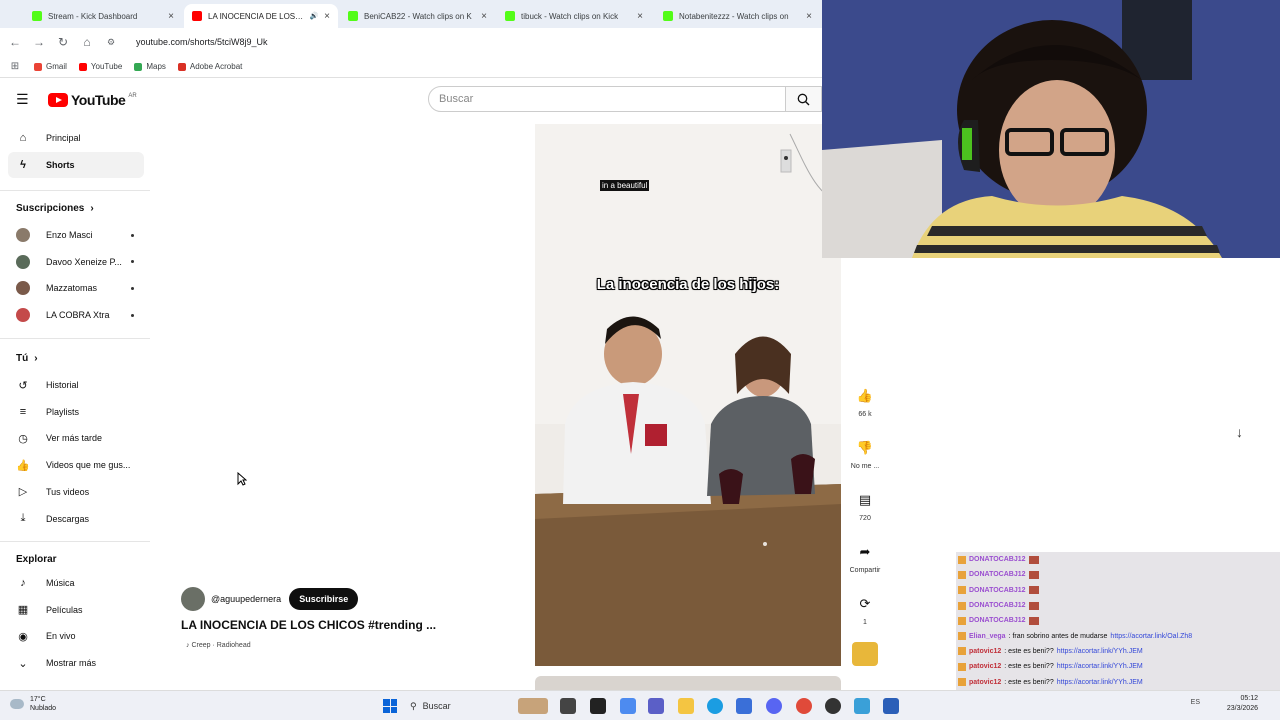  Describe the element at coordinates (76, 138) in the screenshot. I see `sidebar-item: ⌂ Principal` at that location.